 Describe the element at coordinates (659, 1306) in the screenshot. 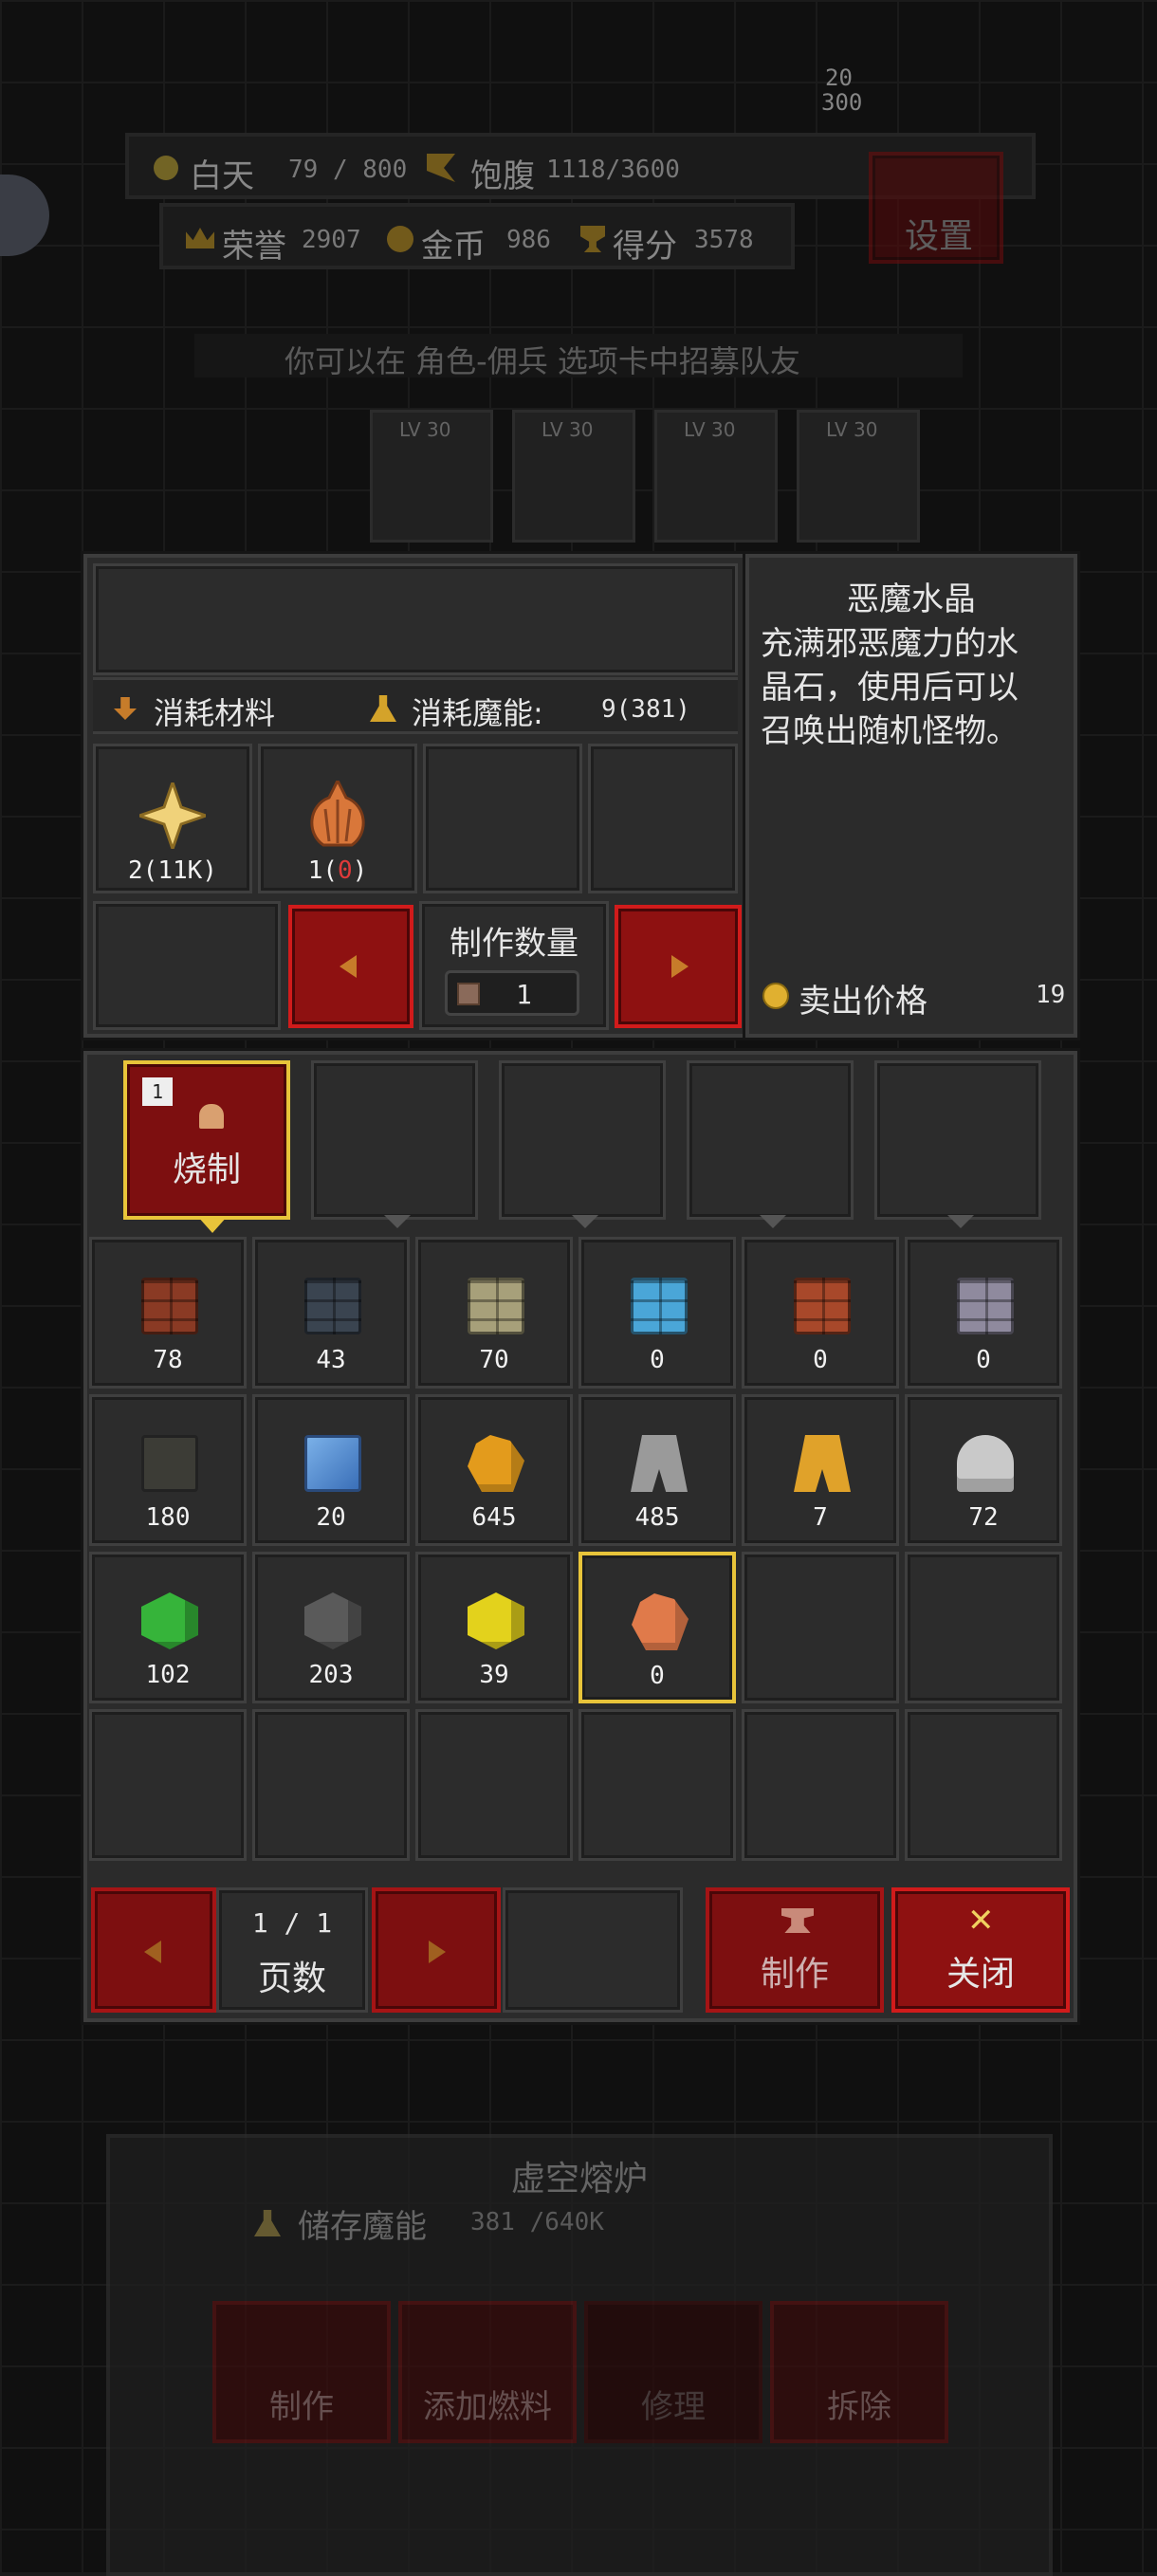

I see `ice-brick-icon` at that location.